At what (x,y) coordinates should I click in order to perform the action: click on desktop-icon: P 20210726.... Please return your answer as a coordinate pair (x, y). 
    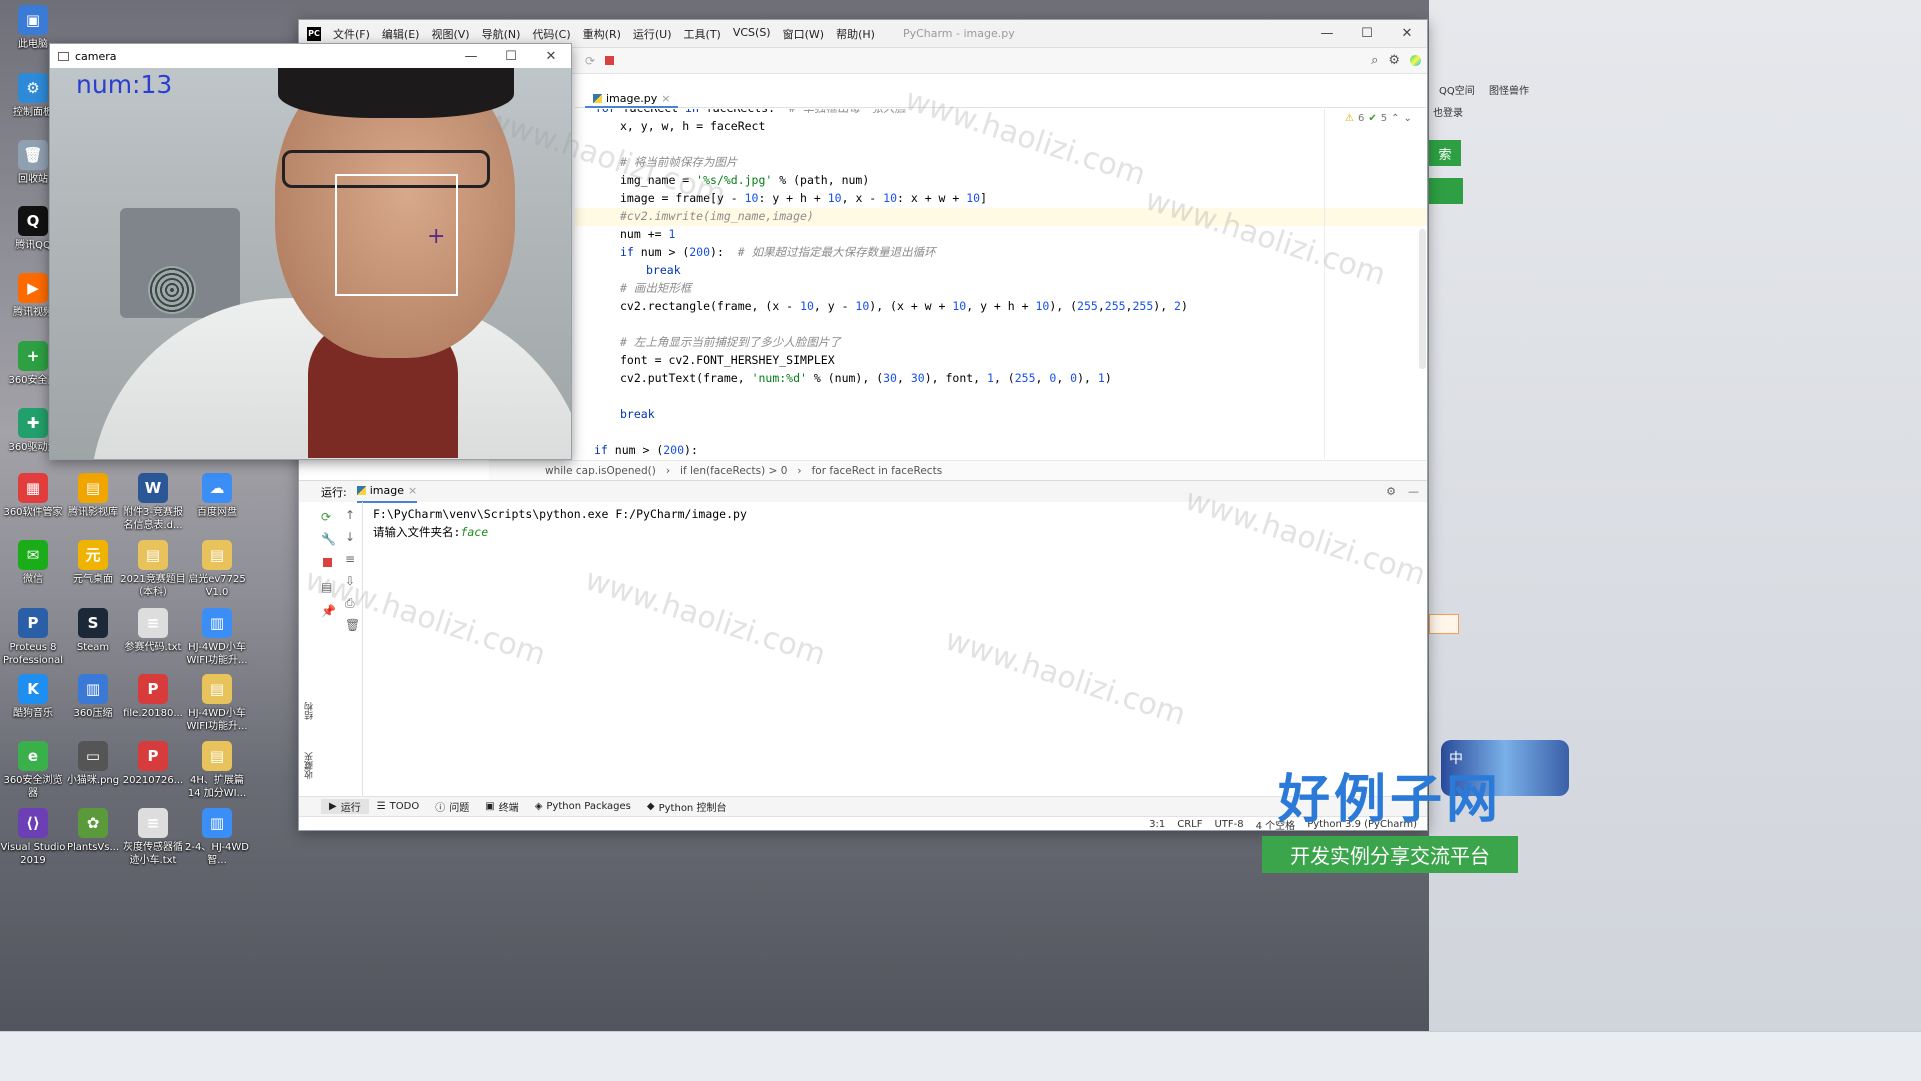
    Looking at the image, I should click on (153, 764).